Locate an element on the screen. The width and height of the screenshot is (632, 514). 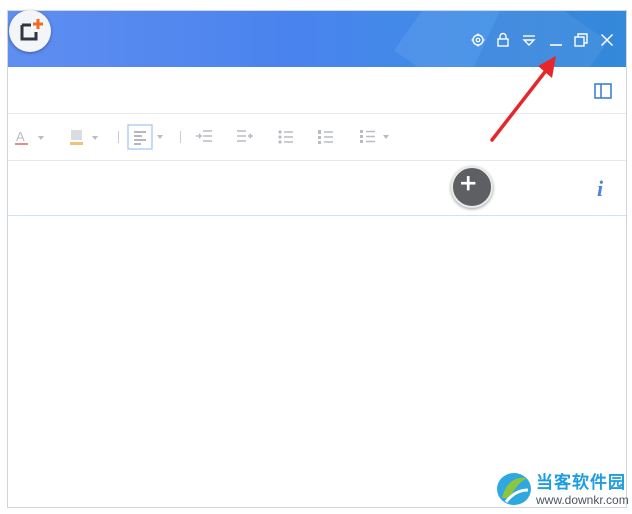
watermark-url: www.downkr.com is located at coordinates (582, 500).